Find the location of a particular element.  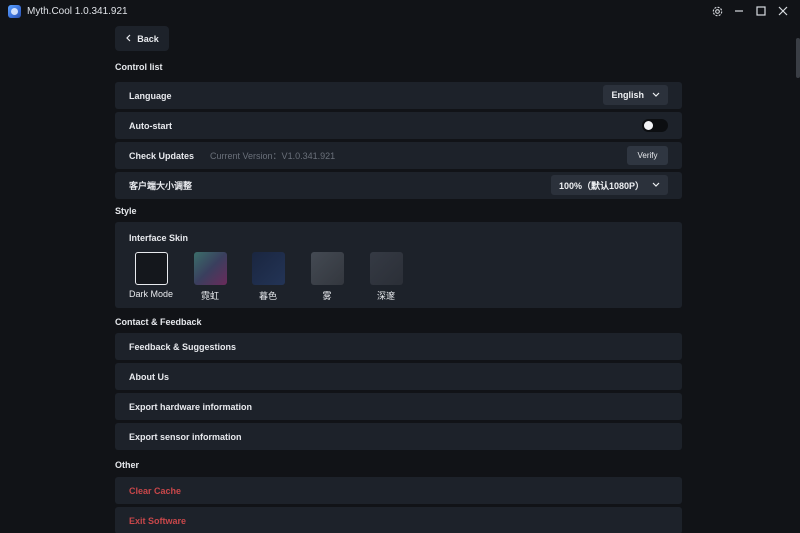

skin-swatch-dusk is located at coordinates (268, 268).